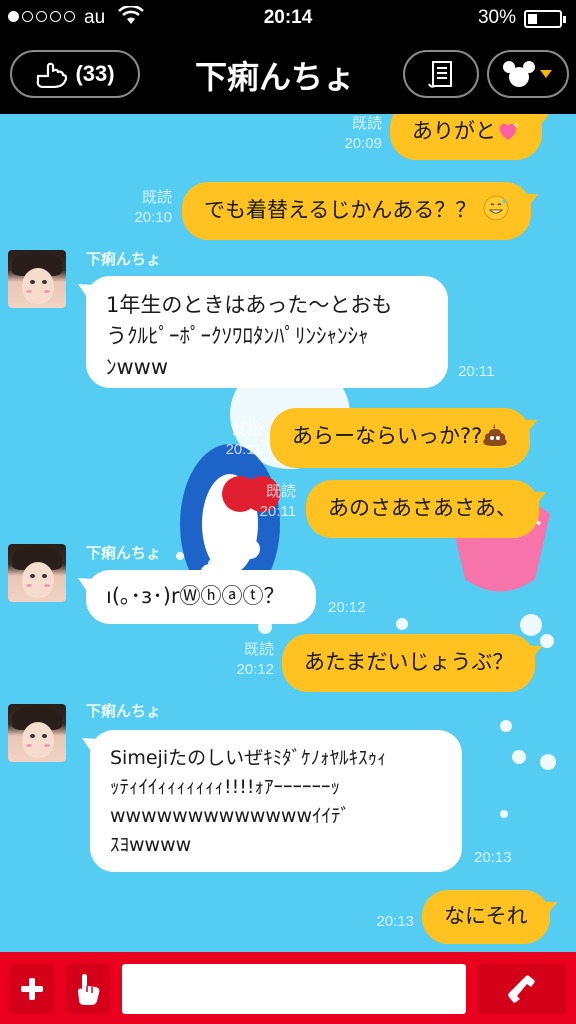 This screenshot has height=1024, width=576. Describe the element at coordinates (422, 509) in the screenshot. I see `message-bubble-outgoing: あのさあさあさあ、` at that location.